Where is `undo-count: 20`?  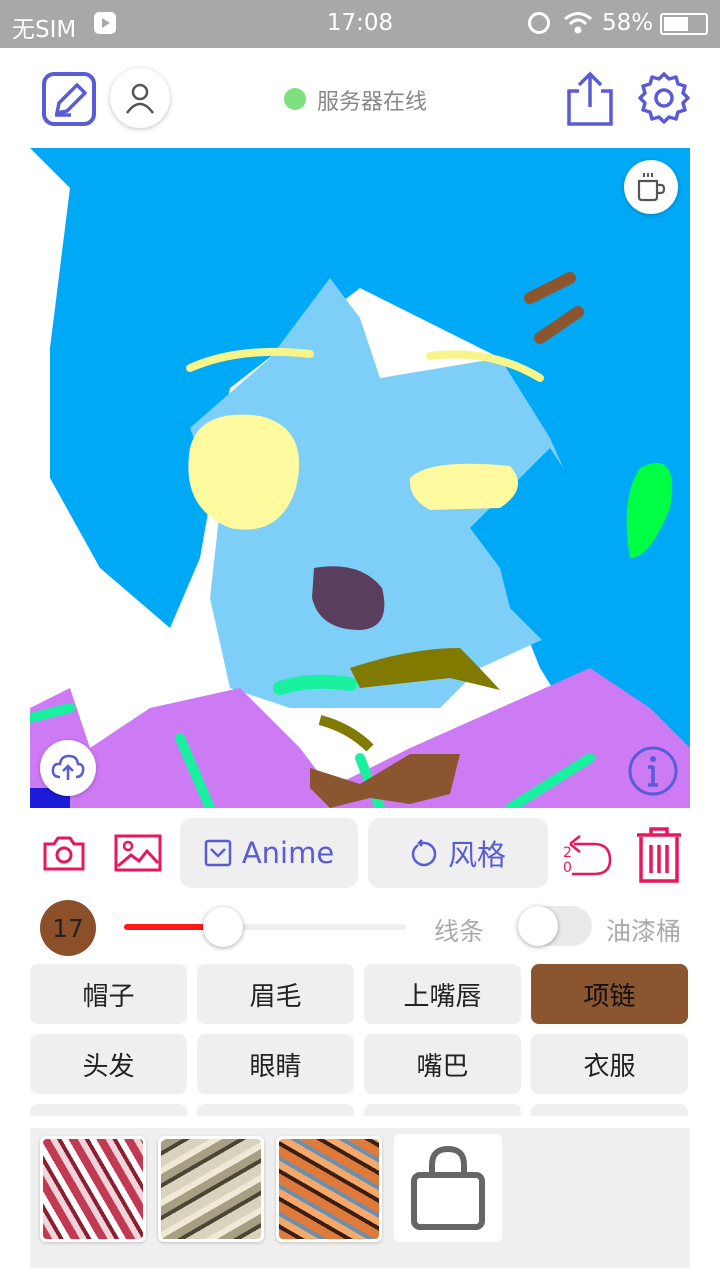 undo-count: 20 is located at coordinates (567, 860).